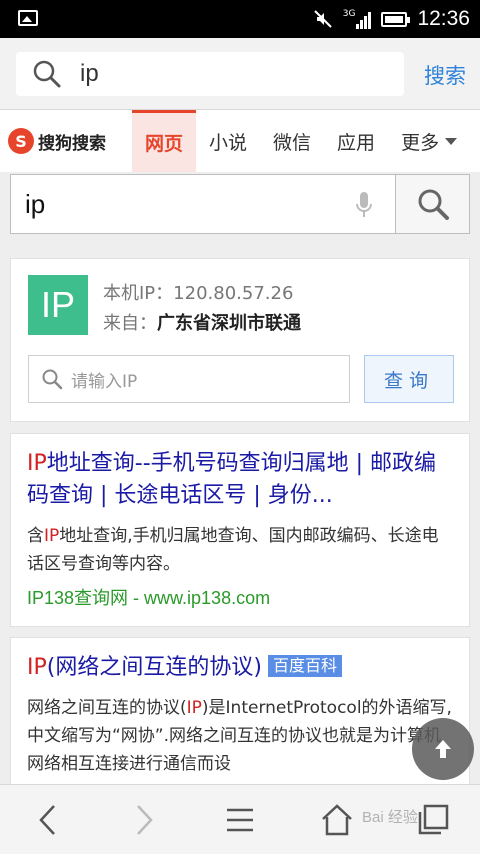 This screenshot has width=480, height=854. I want to click on search-input: ip, so click(203, 204).